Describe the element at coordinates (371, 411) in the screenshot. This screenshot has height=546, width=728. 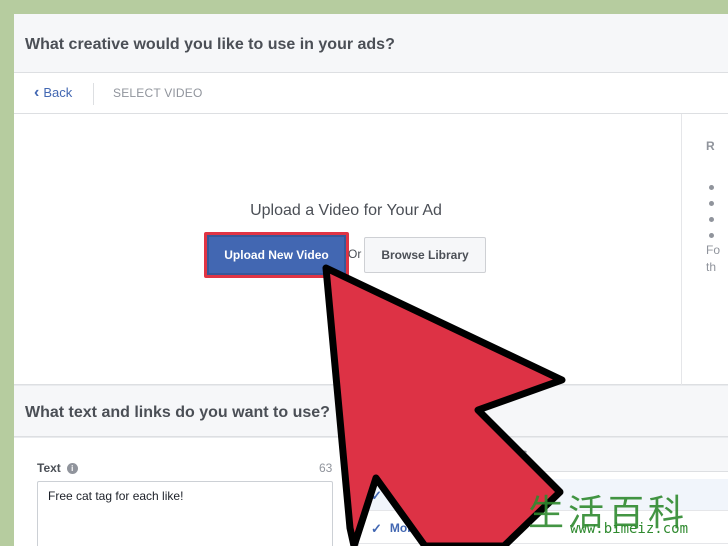
I see `text-links-section-header: What text and links do you want to use?` at that location.